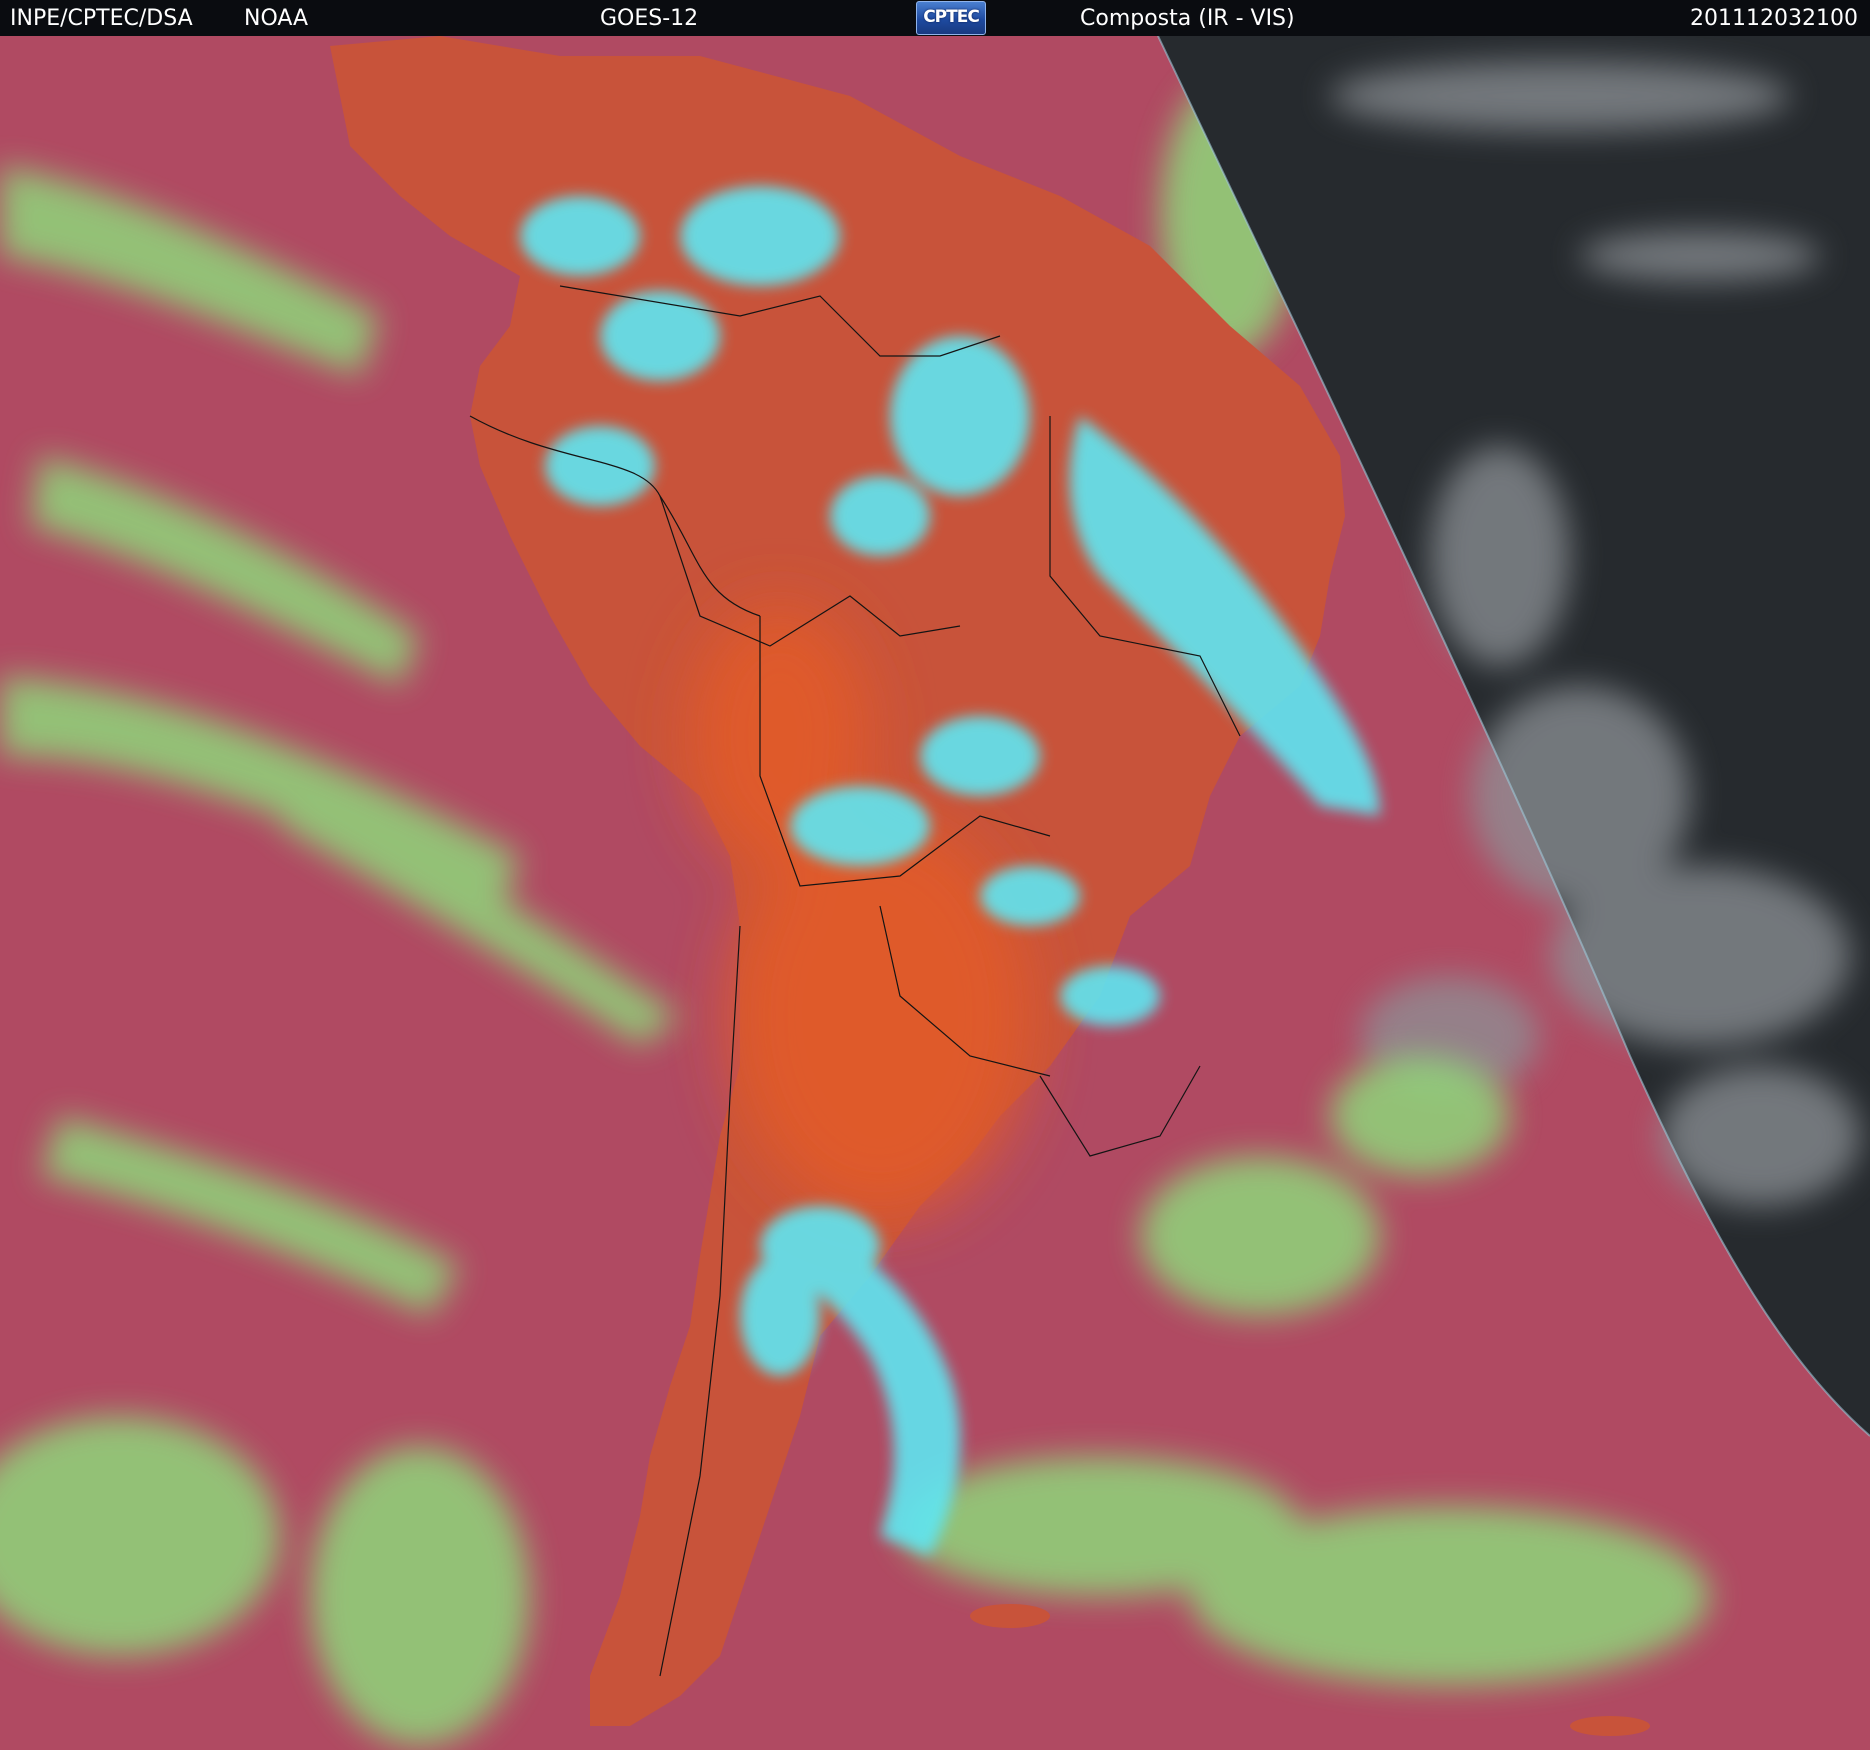 This screenshot has width=1870, height=1750. I want to click on header-satellite: GOES-12, so click(649, 18).